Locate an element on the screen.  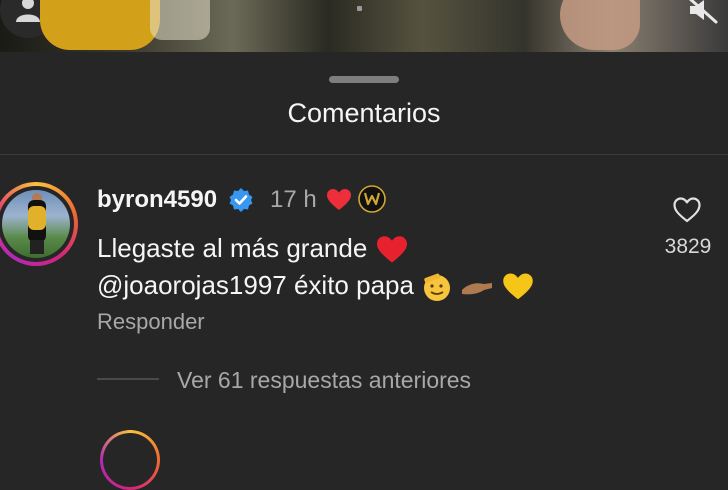
palm-up-hand-emoji-icon is located at coordinates (477, 289).